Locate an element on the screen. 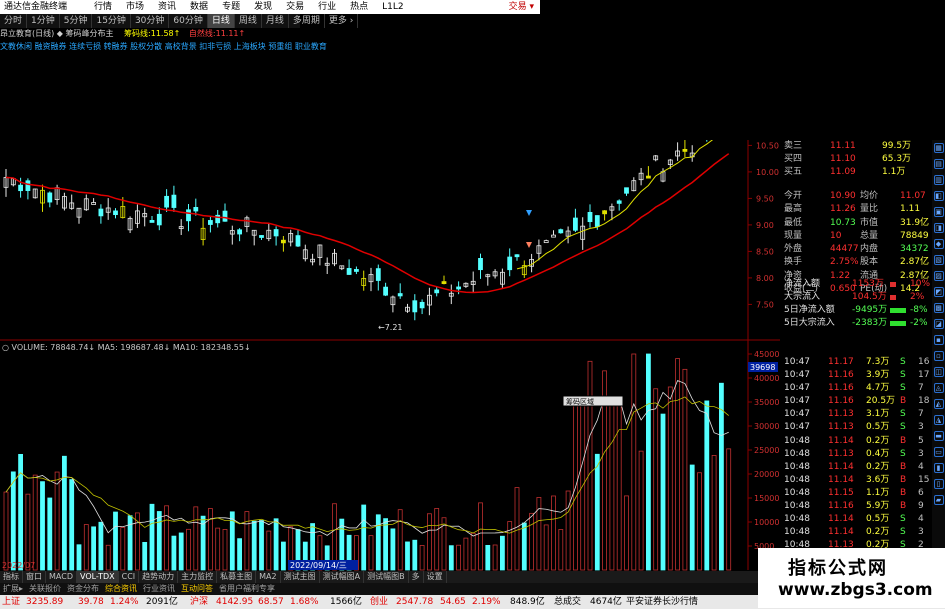 This screenshot has height=609, width=945. tool-icon-13: ▪ is located at coordinates (938, 340).